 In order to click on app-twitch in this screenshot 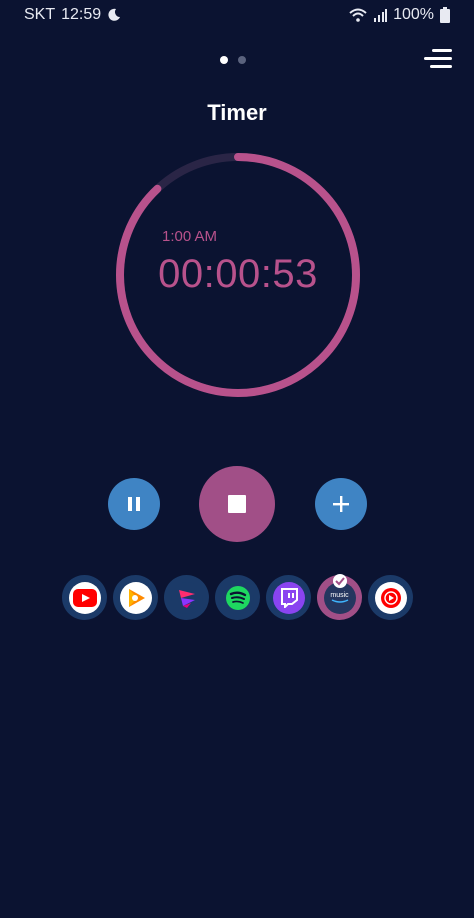, I will do `click(288, 597)`.